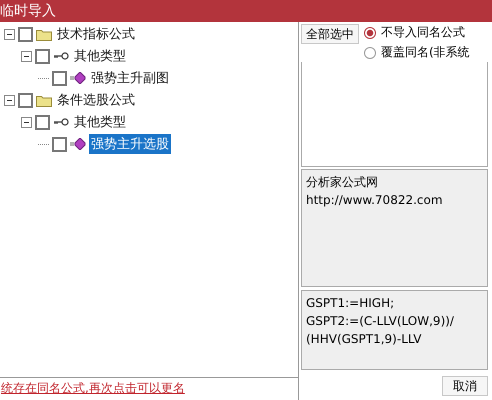  What do you see at coordinates (330, 34) in the screenshot?
I see `select-all-button: 全部选中` at bounding box center [330, 34].